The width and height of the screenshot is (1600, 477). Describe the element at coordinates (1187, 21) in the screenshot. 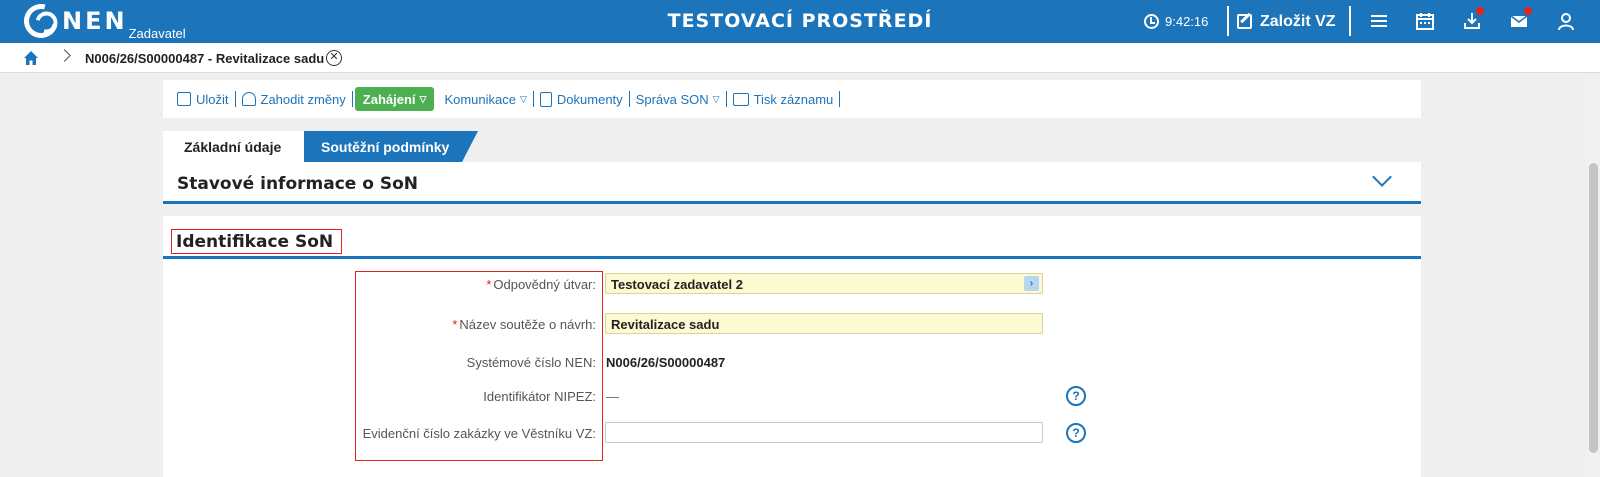

I see `clock-time: 9:42:16` at that location.